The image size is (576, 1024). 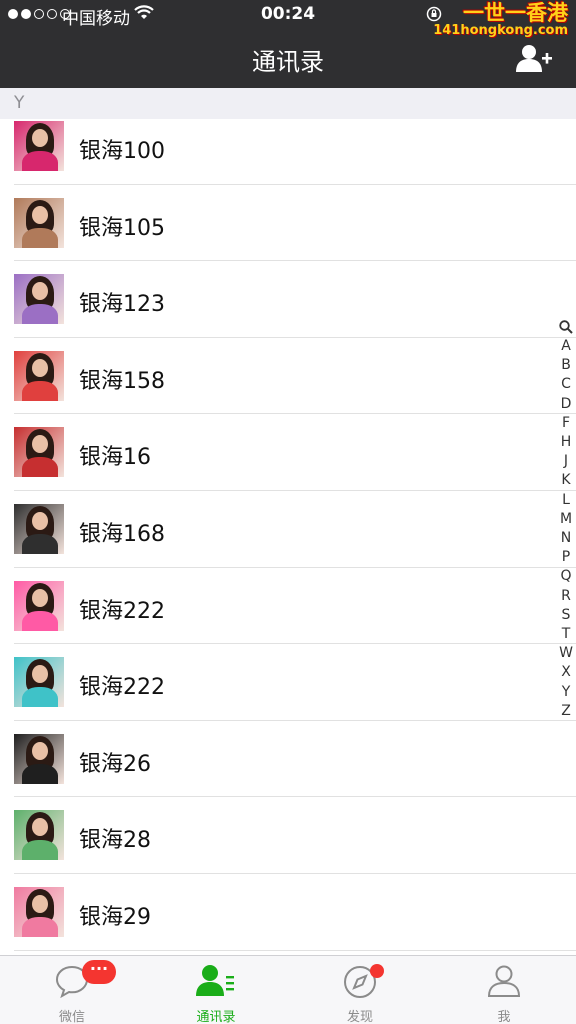 What do you see at coordinates (566, 404) in the screenshot?
I see `index-letter: D` at bounding box center [566, 404].